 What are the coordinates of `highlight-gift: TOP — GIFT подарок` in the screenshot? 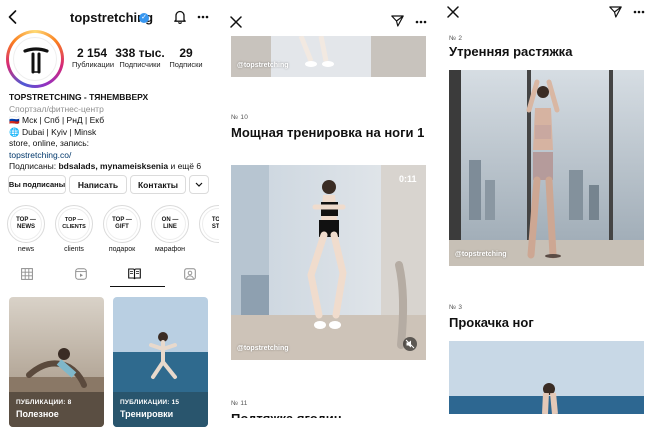 It's located at (122, 229).